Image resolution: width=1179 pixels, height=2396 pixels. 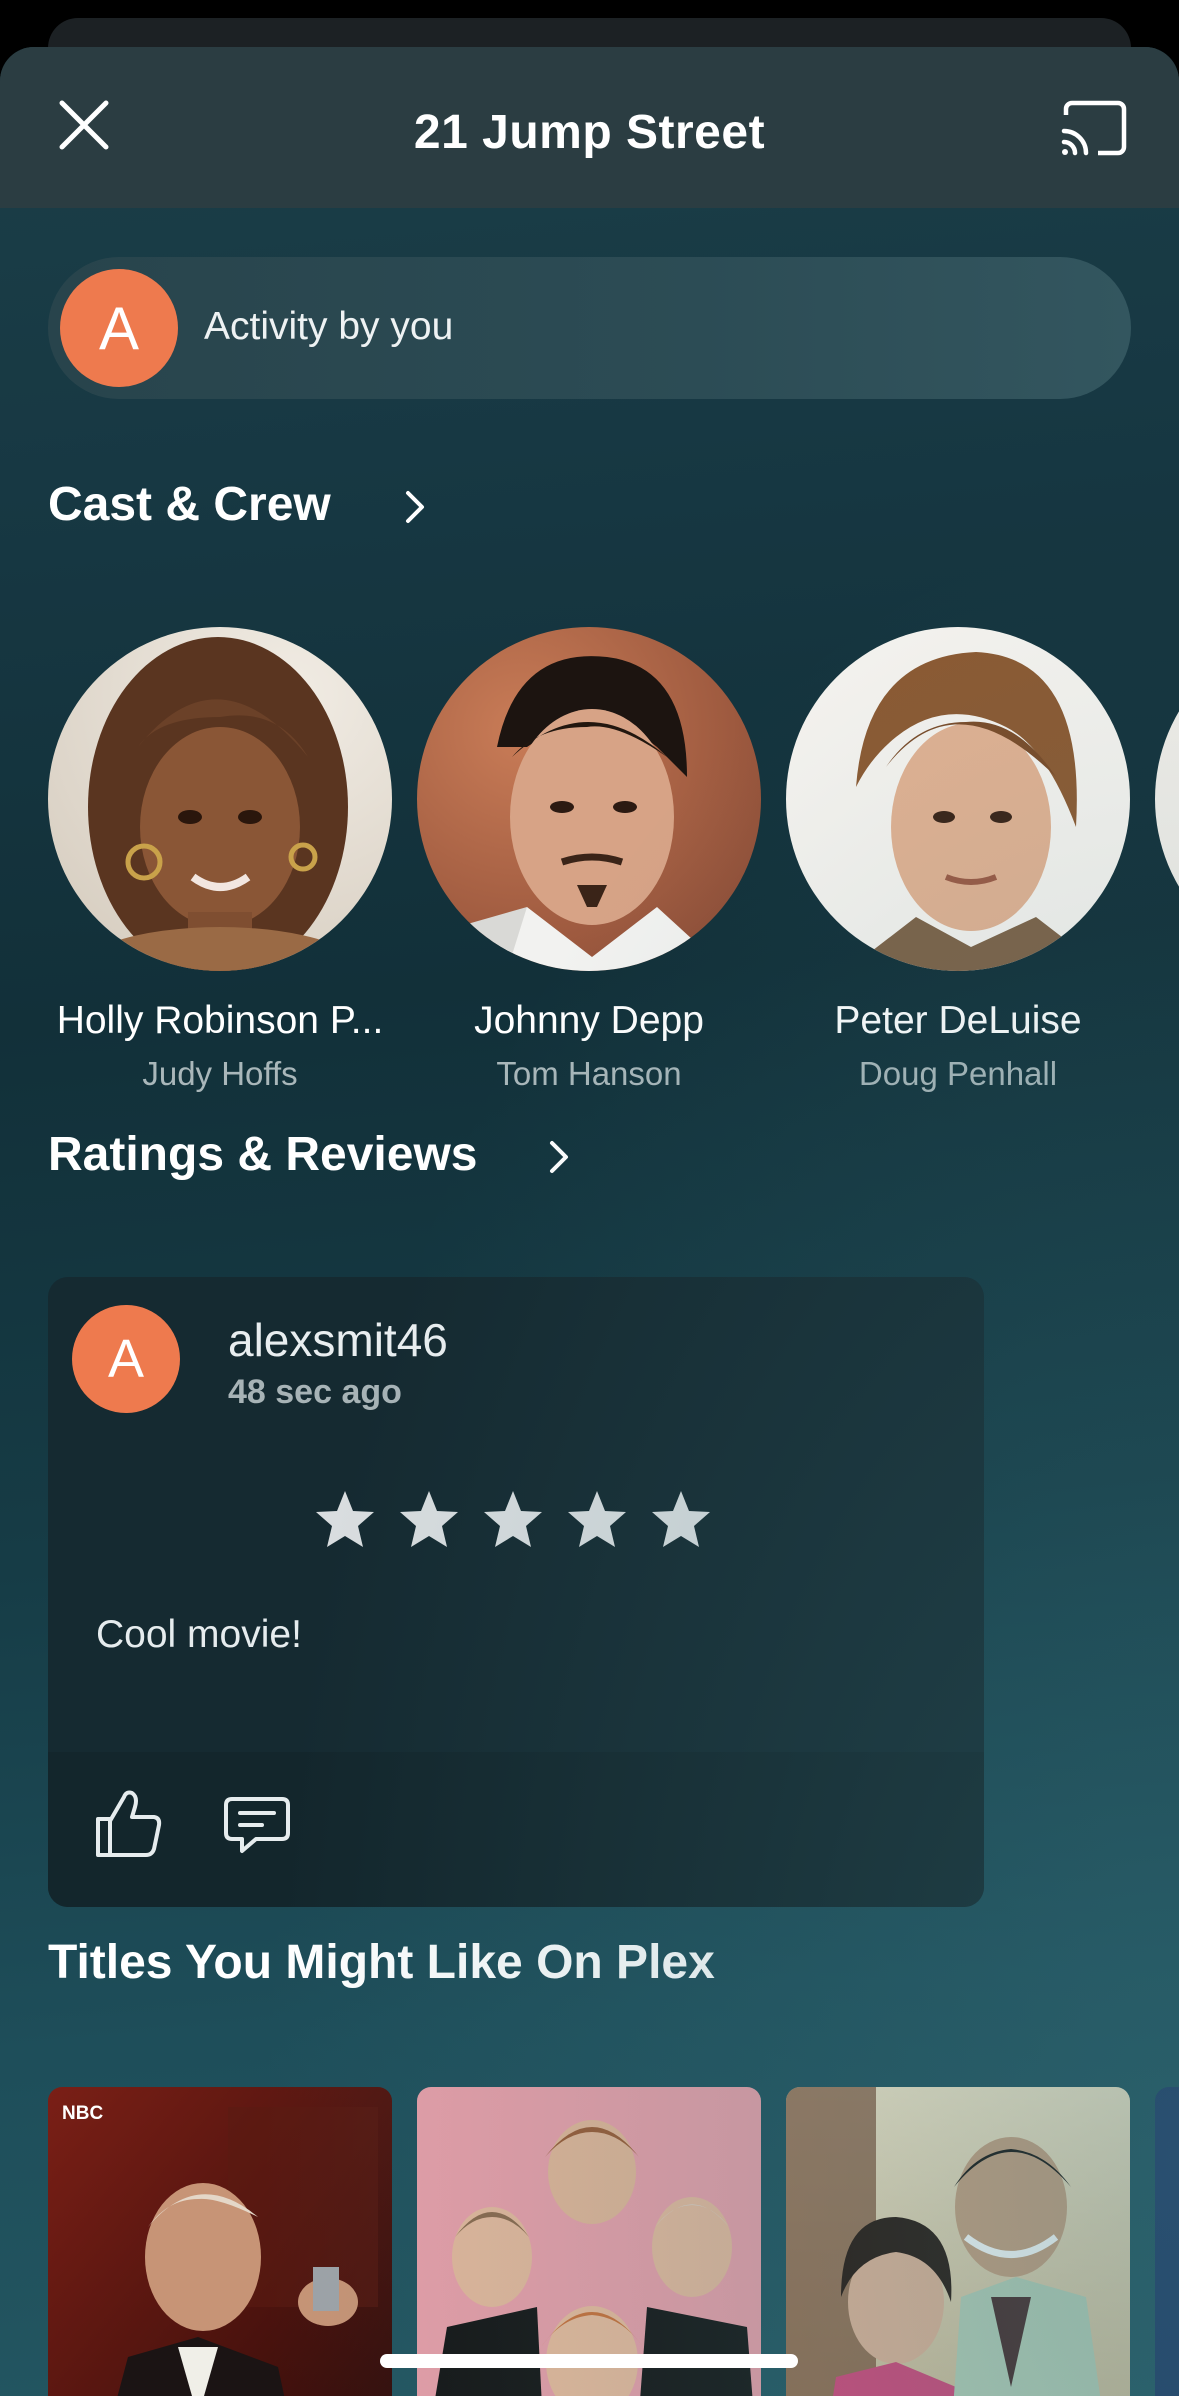 What do you see at coordinates (1167, 799) in the screenshot?
I see `cast-photo-peek` at bounding box center [1167, 799].